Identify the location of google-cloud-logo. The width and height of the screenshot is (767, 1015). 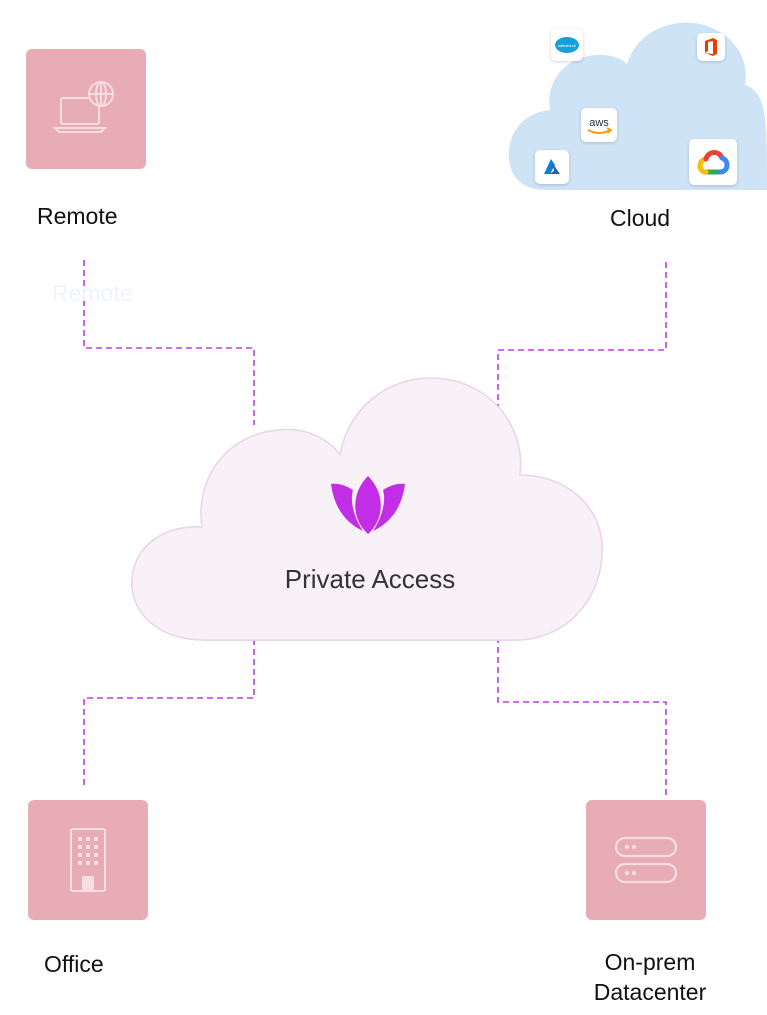
(713, 162).